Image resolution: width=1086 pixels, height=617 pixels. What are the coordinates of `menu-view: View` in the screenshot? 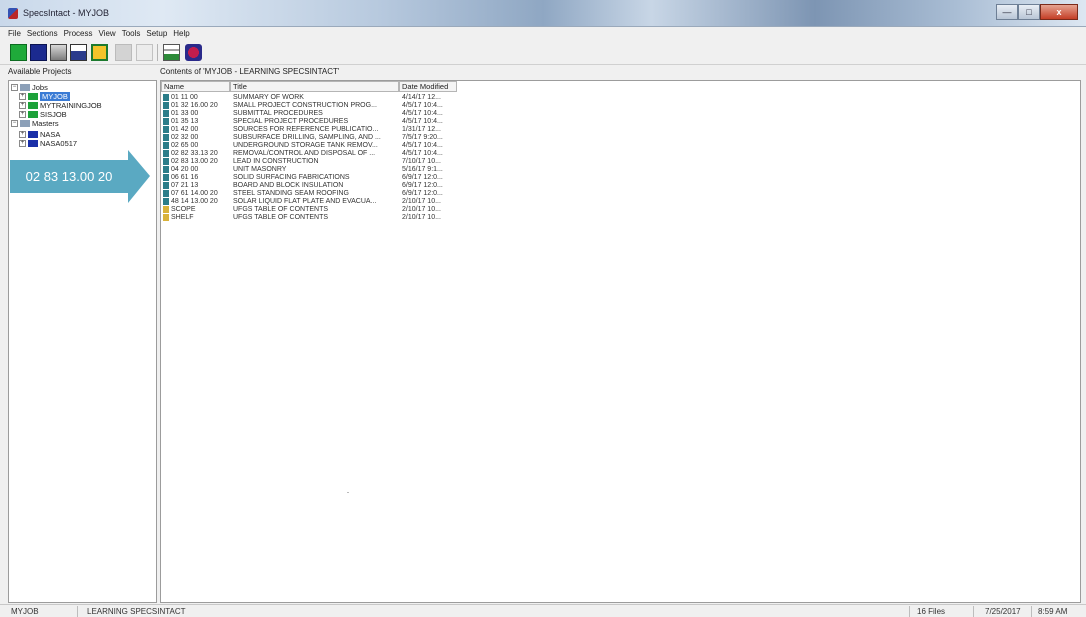 It's located at (106, 34).